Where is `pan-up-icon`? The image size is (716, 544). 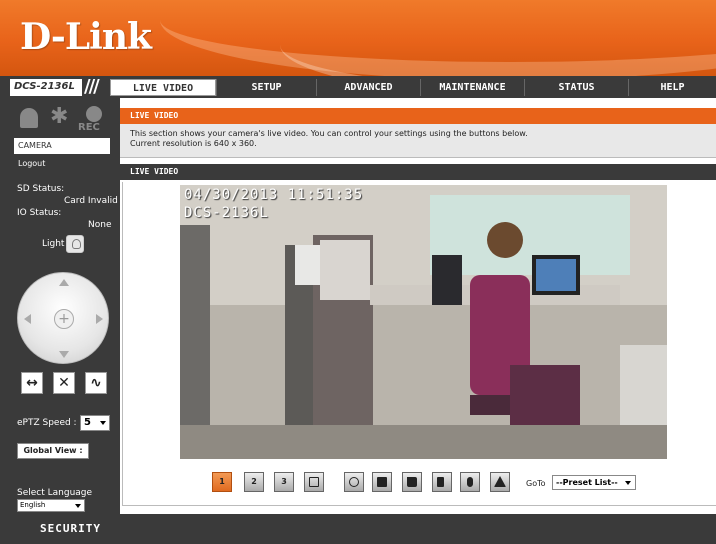 pan-up-icon is located at coordinates (64, 282).